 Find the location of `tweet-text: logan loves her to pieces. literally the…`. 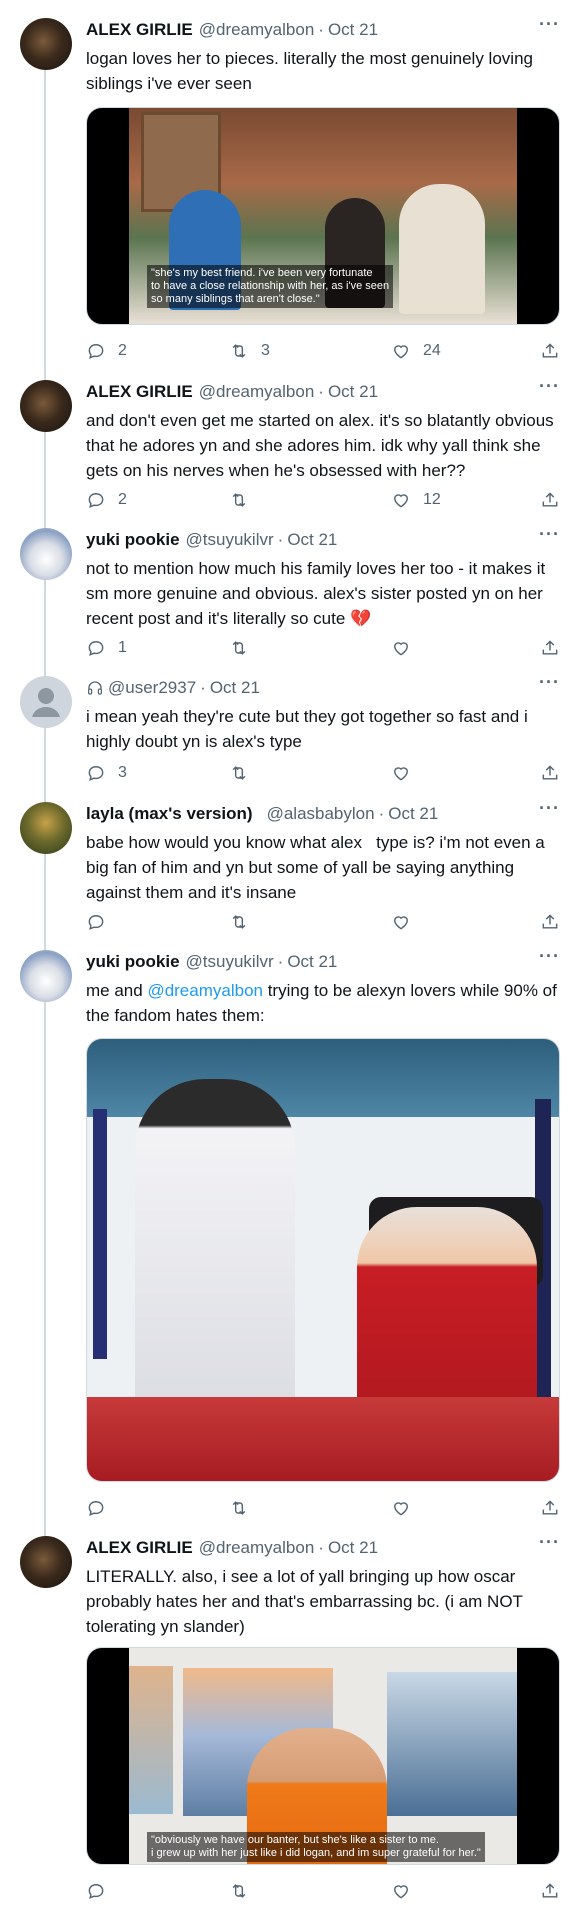

tweet-text: logan loves her to pieces. literally the… is located at coordinates (312, 71).